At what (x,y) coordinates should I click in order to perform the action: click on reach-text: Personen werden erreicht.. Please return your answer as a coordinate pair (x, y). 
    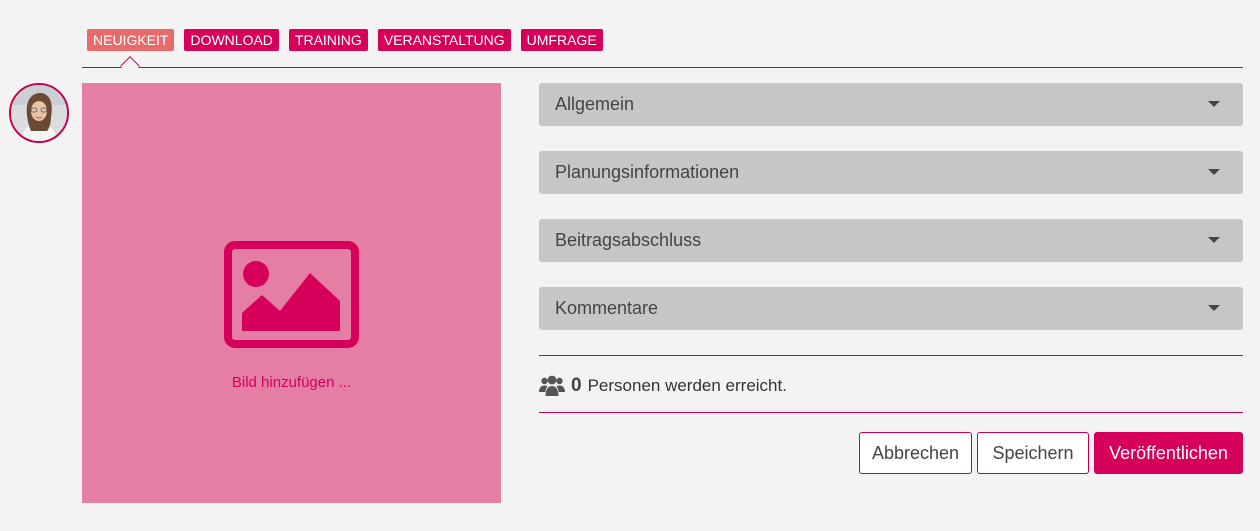
    Looking at the image, I should click on (687, 385).